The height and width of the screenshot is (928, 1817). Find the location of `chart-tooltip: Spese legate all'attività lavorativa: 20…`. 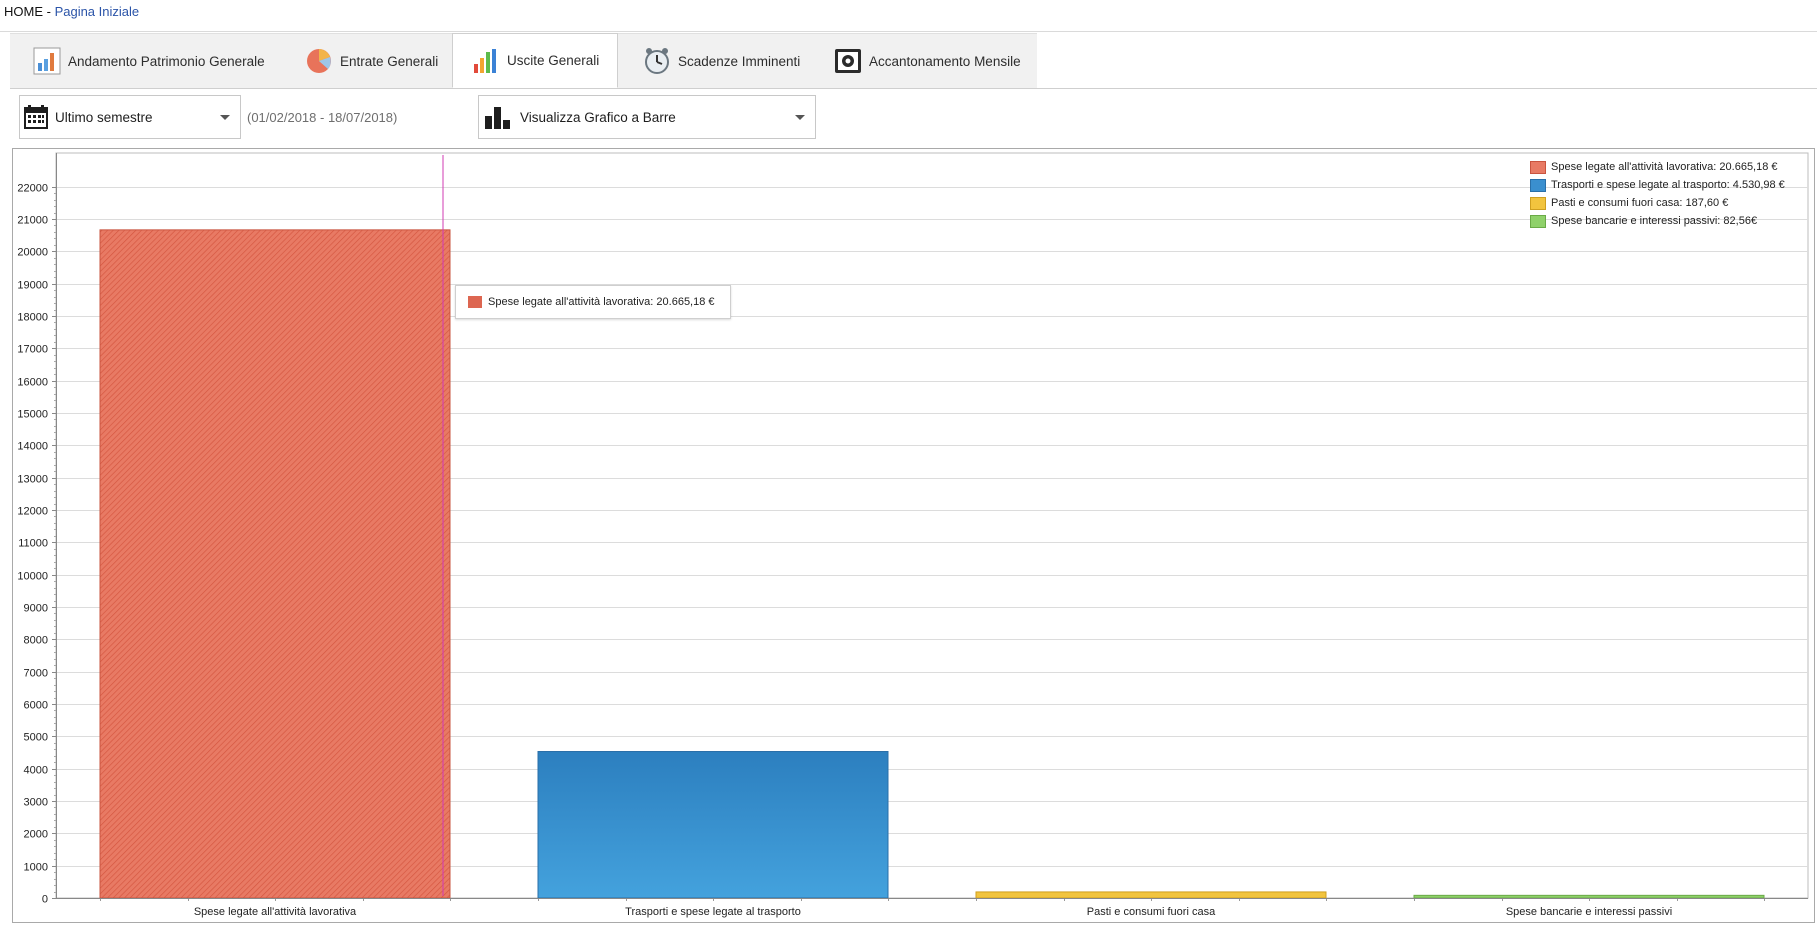

chart-tooltip: Spese legate all'attività lavorativa: 20… is located at coordinates (593, 302).